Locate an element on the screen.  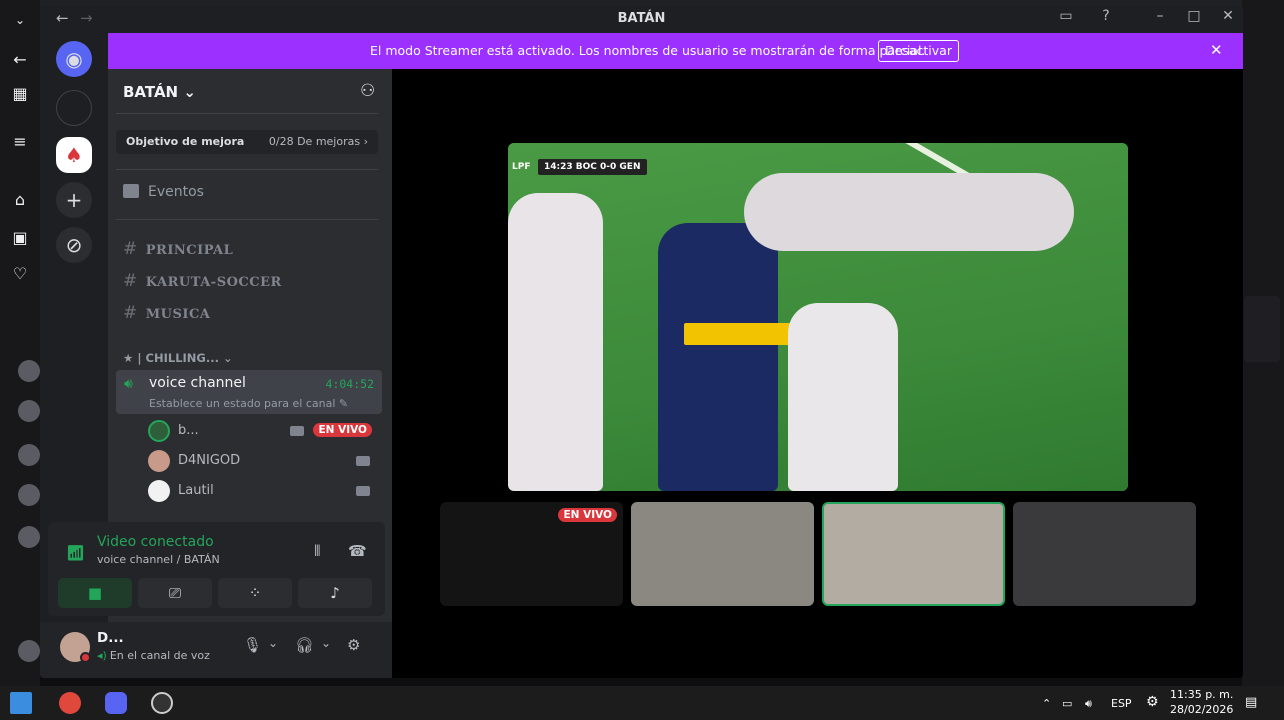
speaker-icon: 🔊︎ is located at coordinates (128, 384).